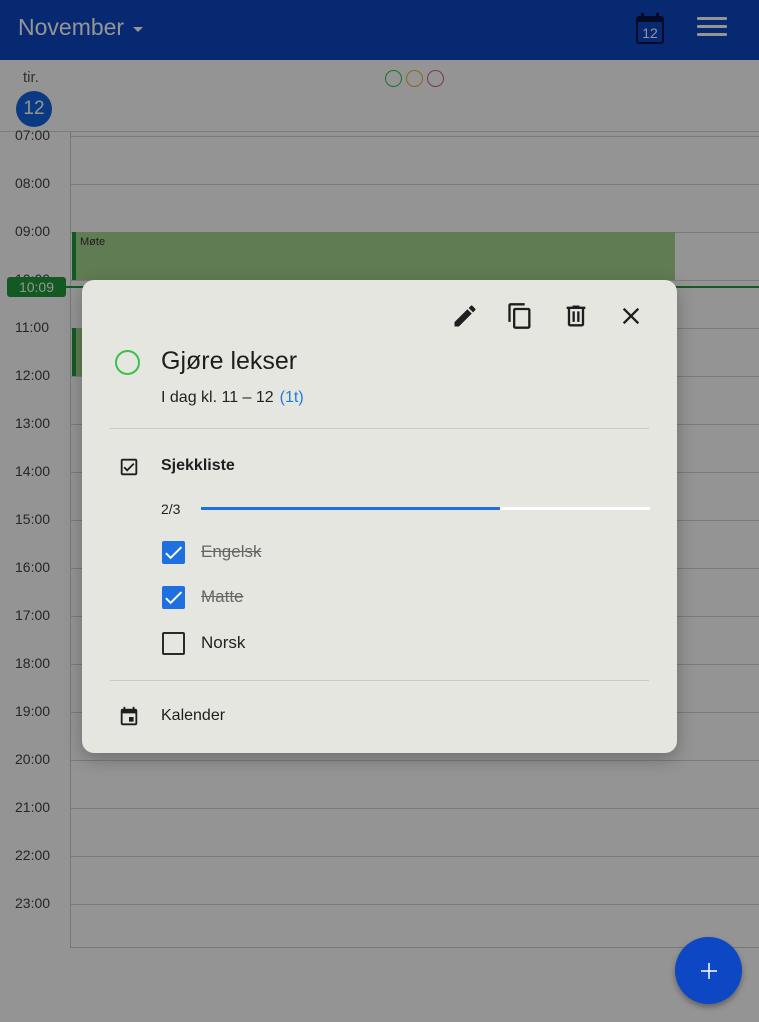 The image size is (759, 1022). What do you see at coordinates (217, 397) in the screenshot?
I see `event-time-text: I dag kl. 11 – 12` at bounding box center [217, 397].